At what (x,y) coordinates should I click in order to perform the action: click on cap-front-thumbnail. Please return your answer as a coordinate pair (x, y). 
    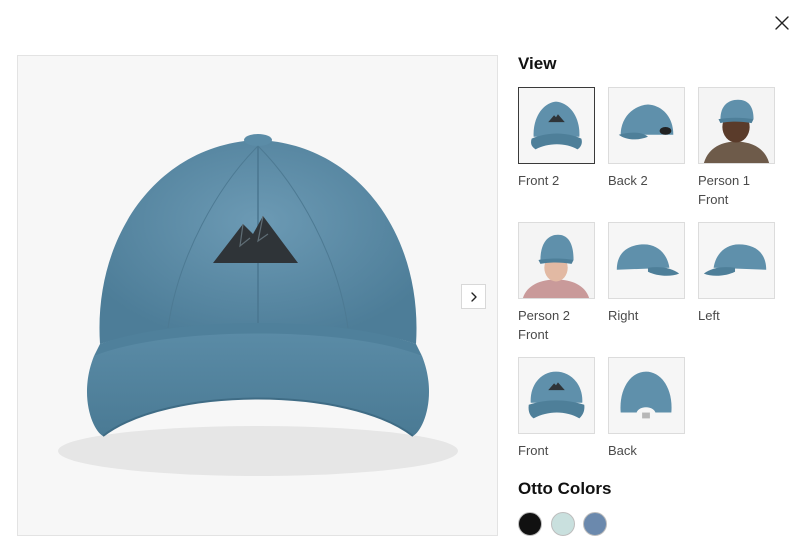
    Looking at the image, I should click on (556, 125).